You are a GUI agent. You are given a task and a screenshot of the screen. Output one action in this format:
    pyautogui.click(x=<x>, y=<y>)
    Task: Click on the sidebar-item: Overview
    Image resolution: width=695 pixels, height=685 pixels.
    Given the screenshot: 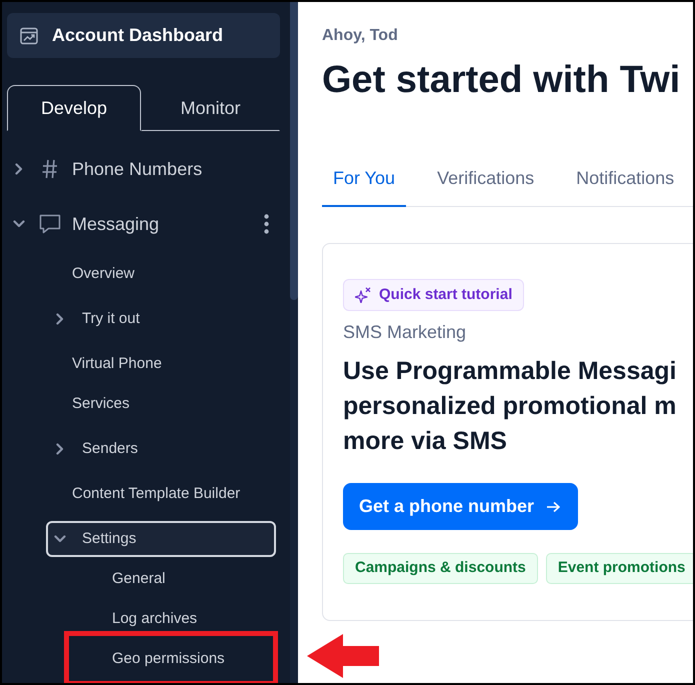 What is the action you would take?
    pyautogui.click(x=161, y=274)
    